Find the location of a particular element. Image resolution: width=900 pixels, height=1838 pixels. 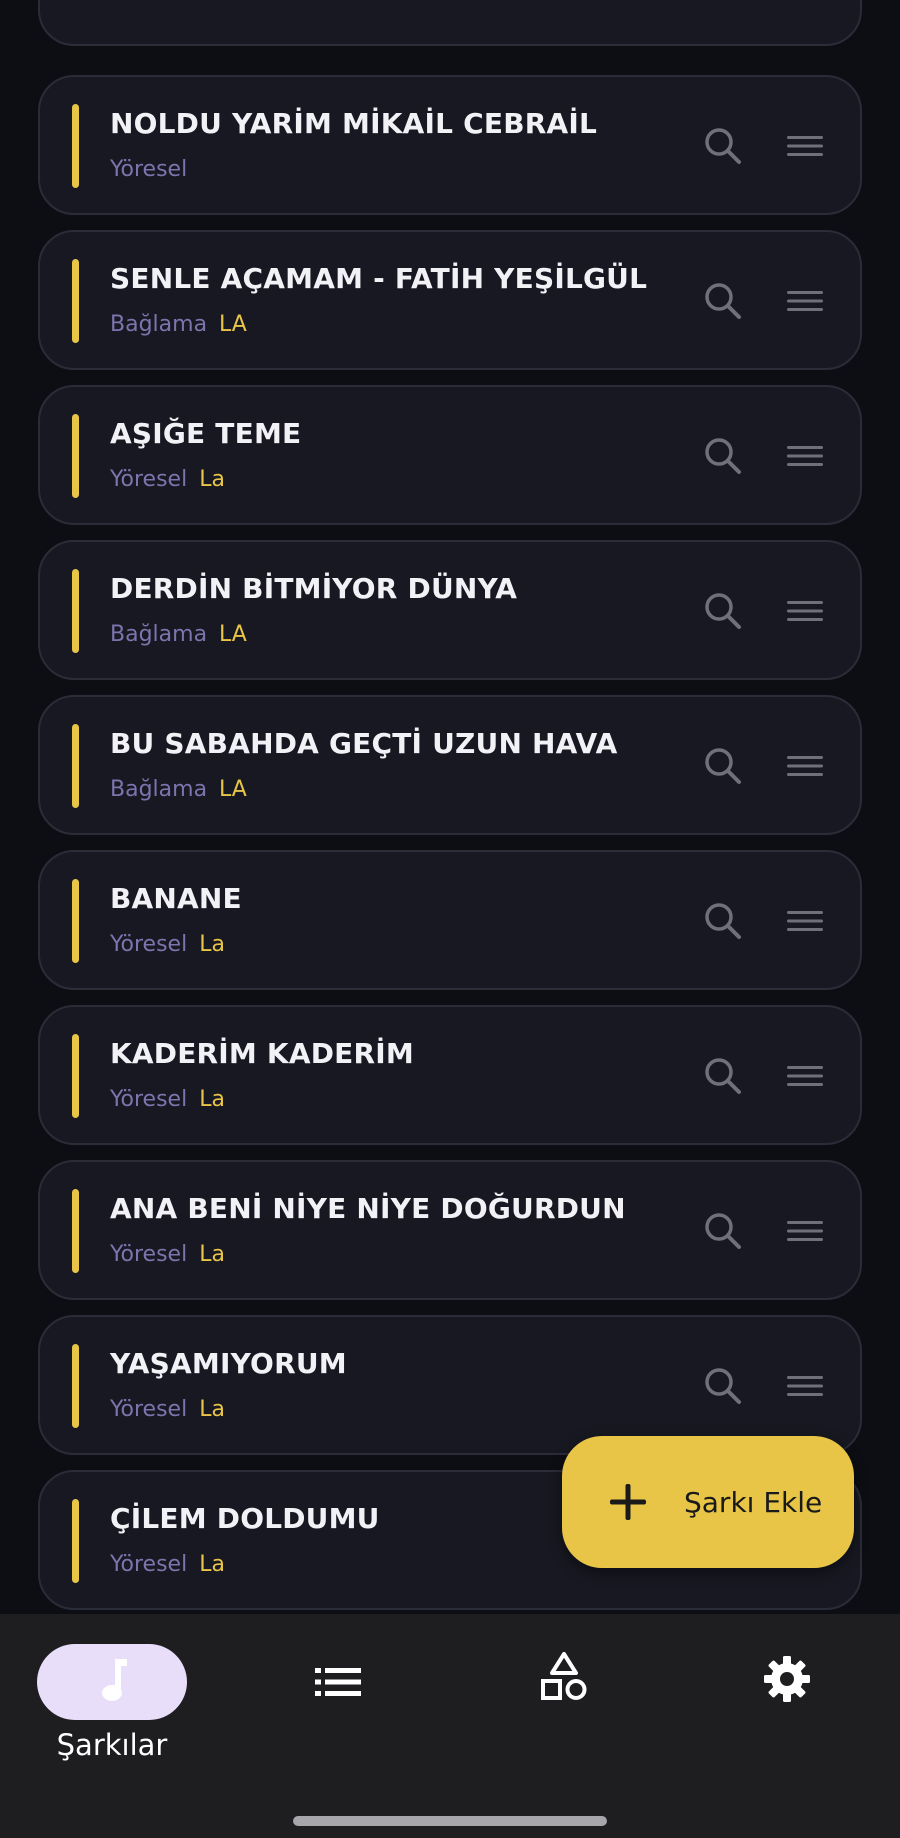

song-title: BANANE is located at coordinates (176, 898).